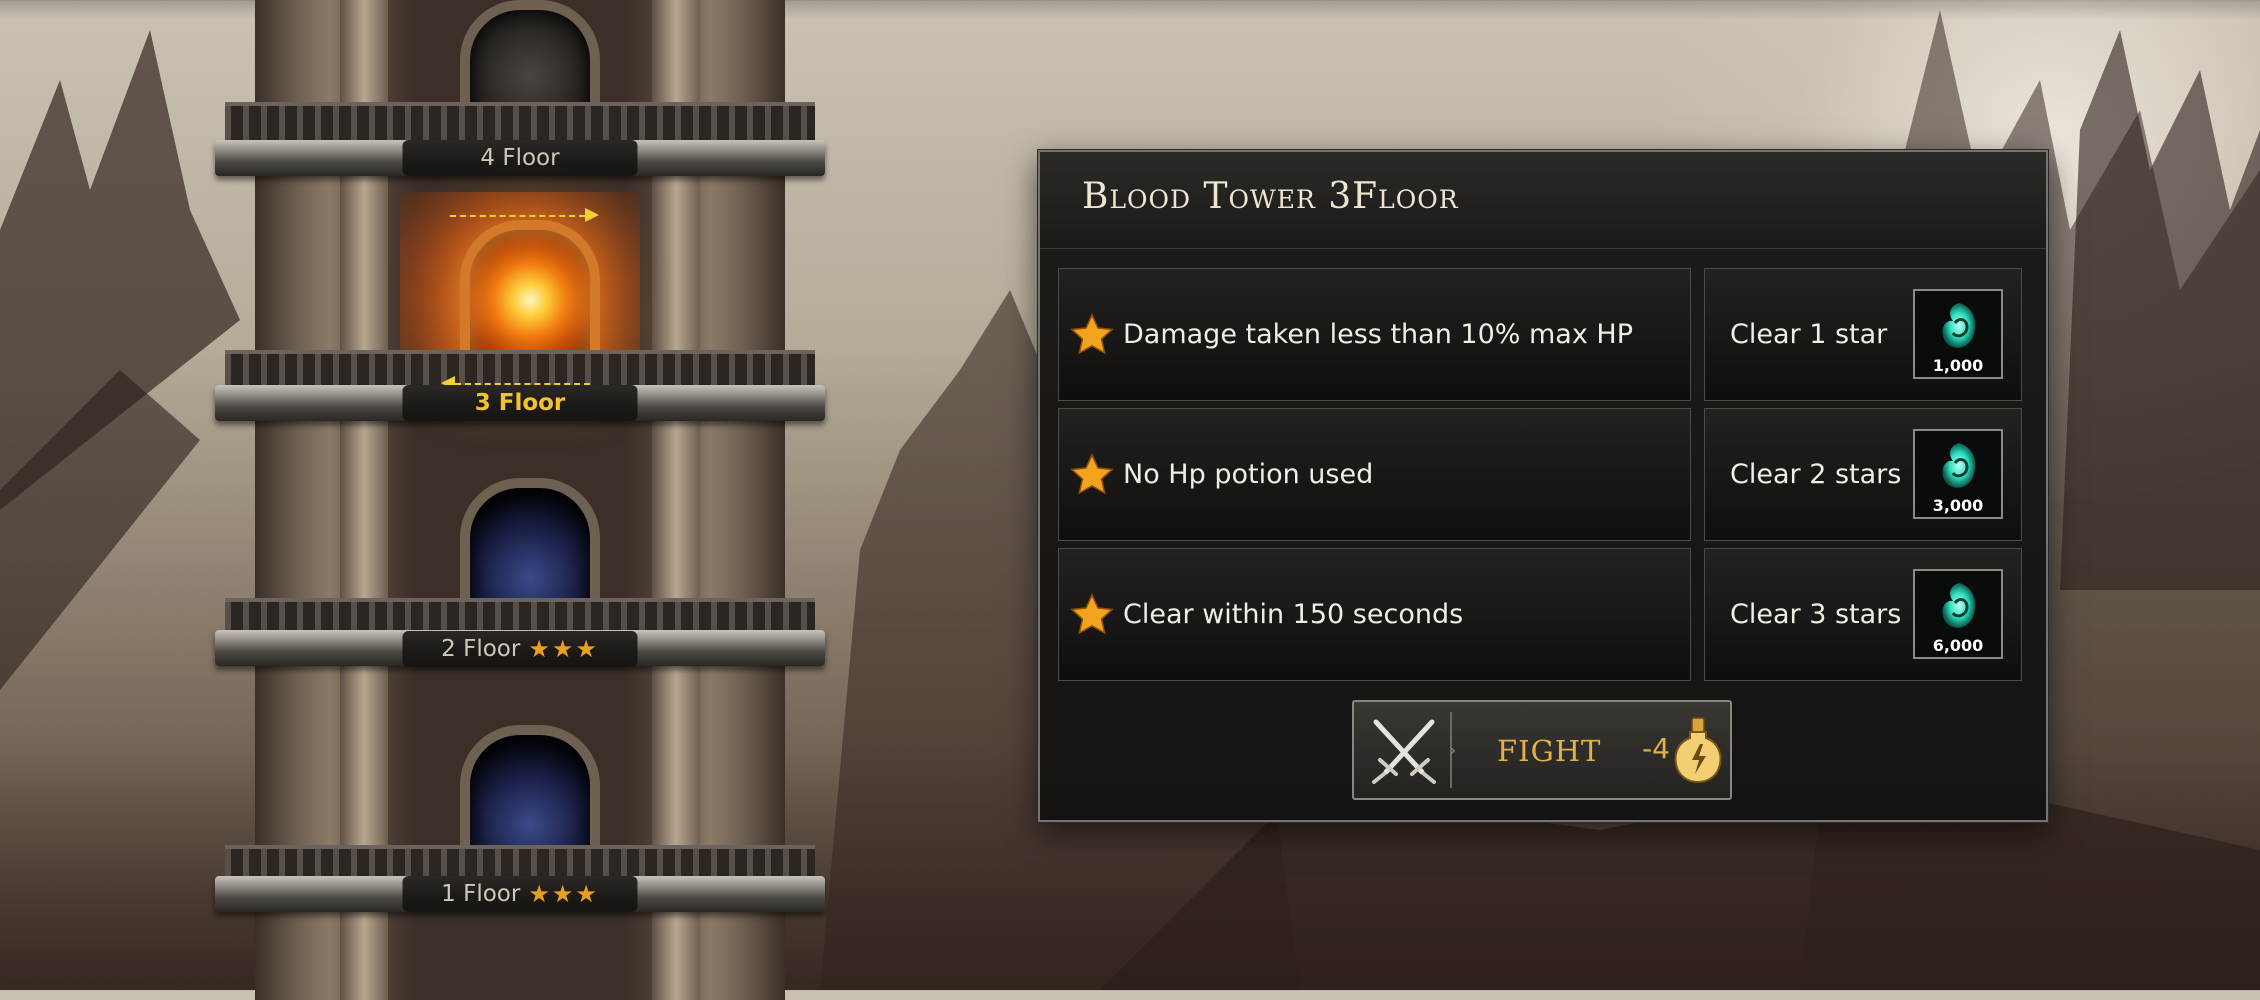 This screenshot has height=1000, width=2260. I want to click on reward-label: Clear 2 stars, so click(1816, 474).